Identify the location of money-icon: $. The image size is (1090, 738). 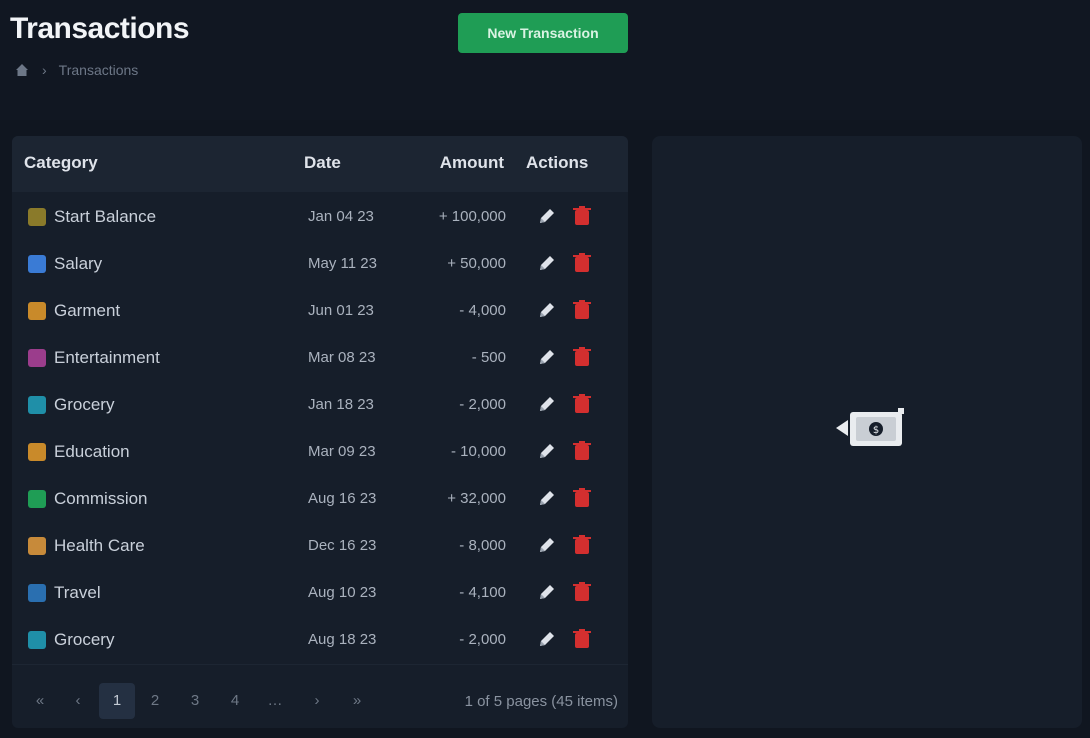
(870, 427).